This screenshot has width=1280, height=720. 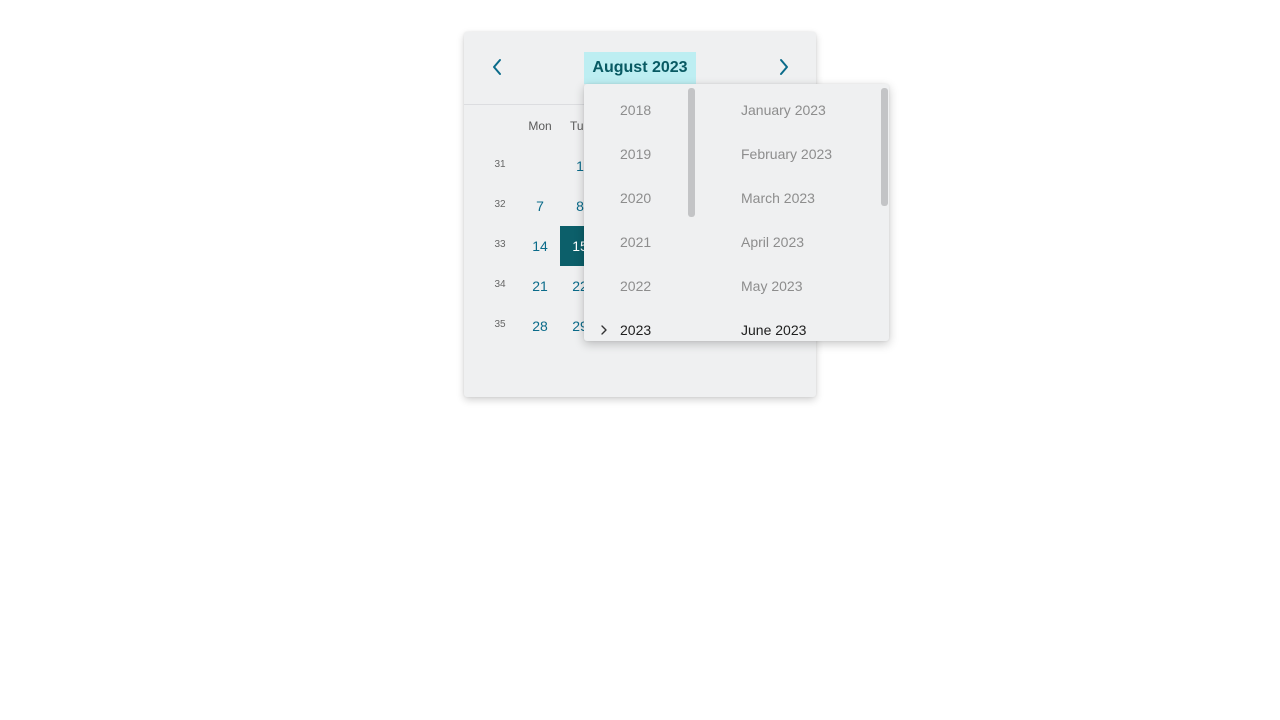 What do you see at coordinates (773, 324) in the screenshot?
I see `month-option-current: June 2023` at bounding box center [773, 324].